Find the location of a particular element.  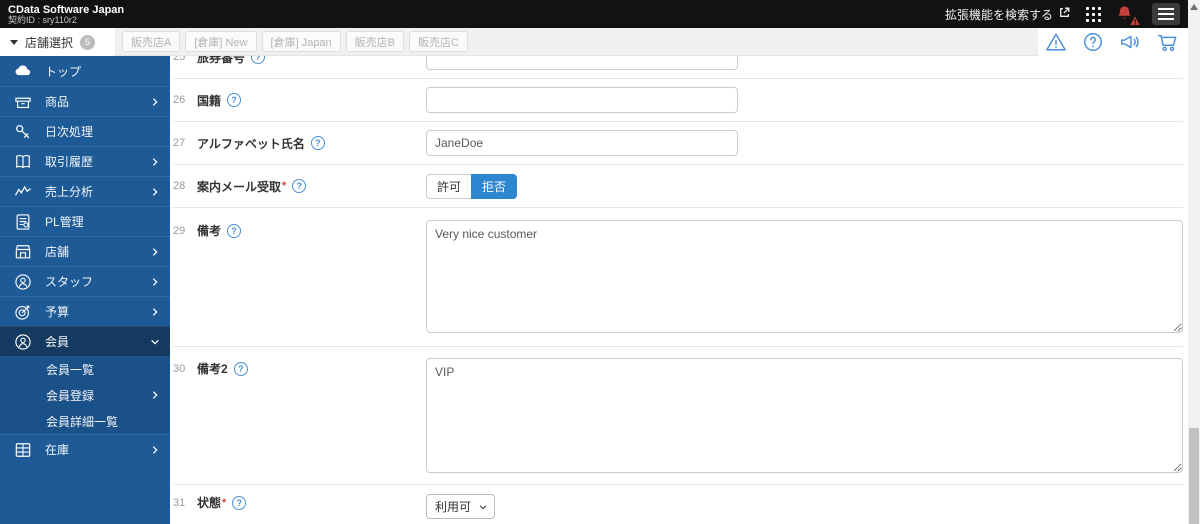

field-label: 備考 is located at coordinates (209, 231).